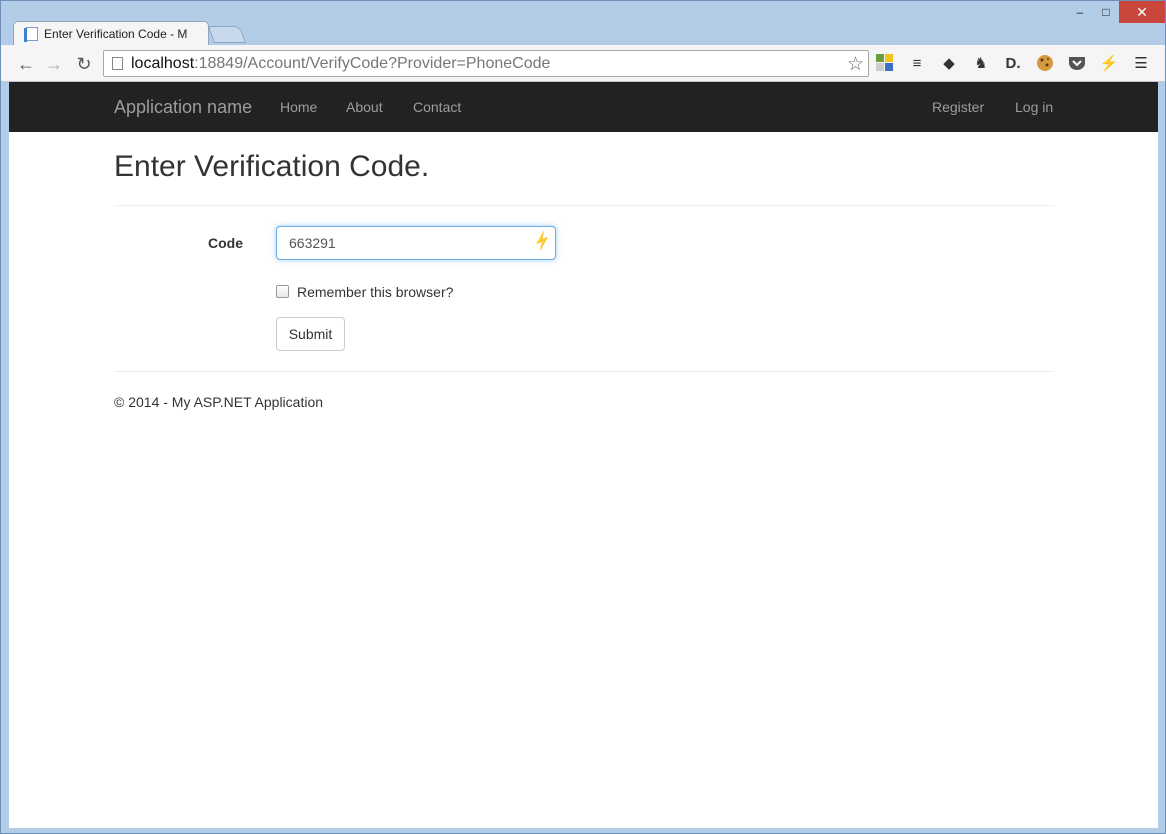 The image size is (1166, 834). I want to click on title-divider, so click(584, 205).